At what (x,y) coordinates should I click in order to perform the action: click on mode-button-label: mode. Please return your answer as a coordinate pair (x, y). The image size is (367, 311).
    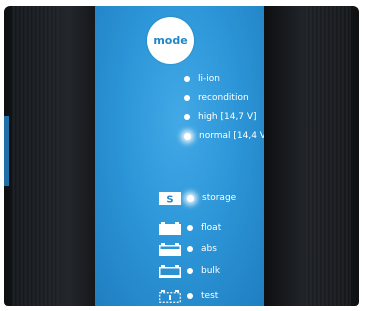
    Looking at the image, I should click on (170, 40).